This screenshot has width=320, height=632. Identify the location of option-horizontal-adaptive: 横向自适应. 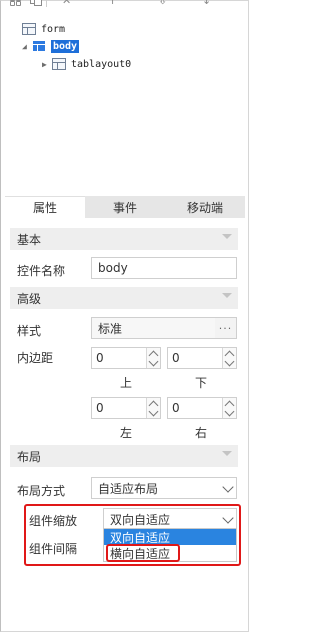
(170, 553).